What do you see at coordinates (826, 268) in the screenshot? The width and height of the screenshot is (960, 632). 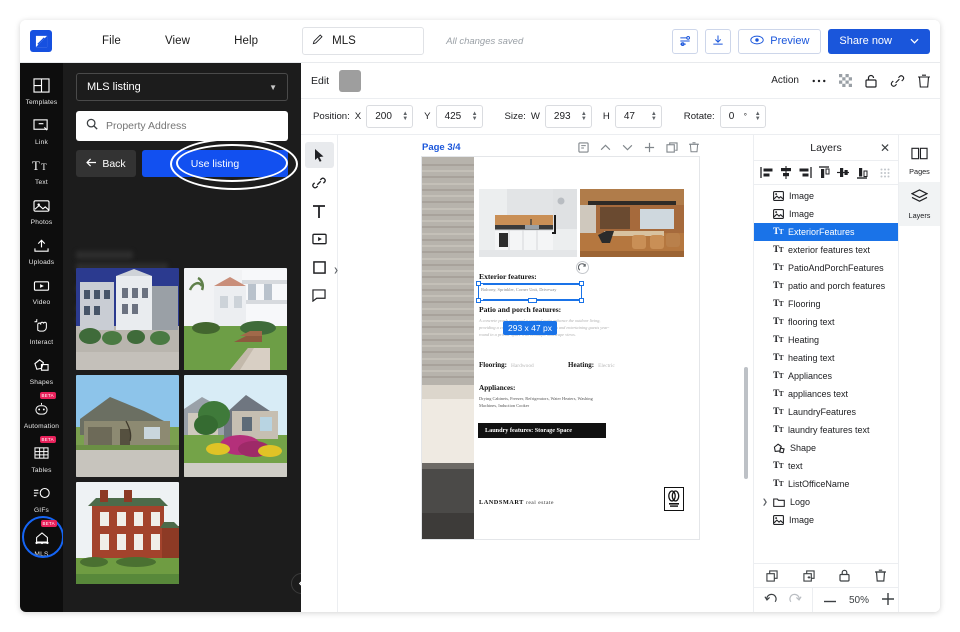 I see `layer-row: TT PatioAndPorchFeatures` at bounding box center [826, 268].